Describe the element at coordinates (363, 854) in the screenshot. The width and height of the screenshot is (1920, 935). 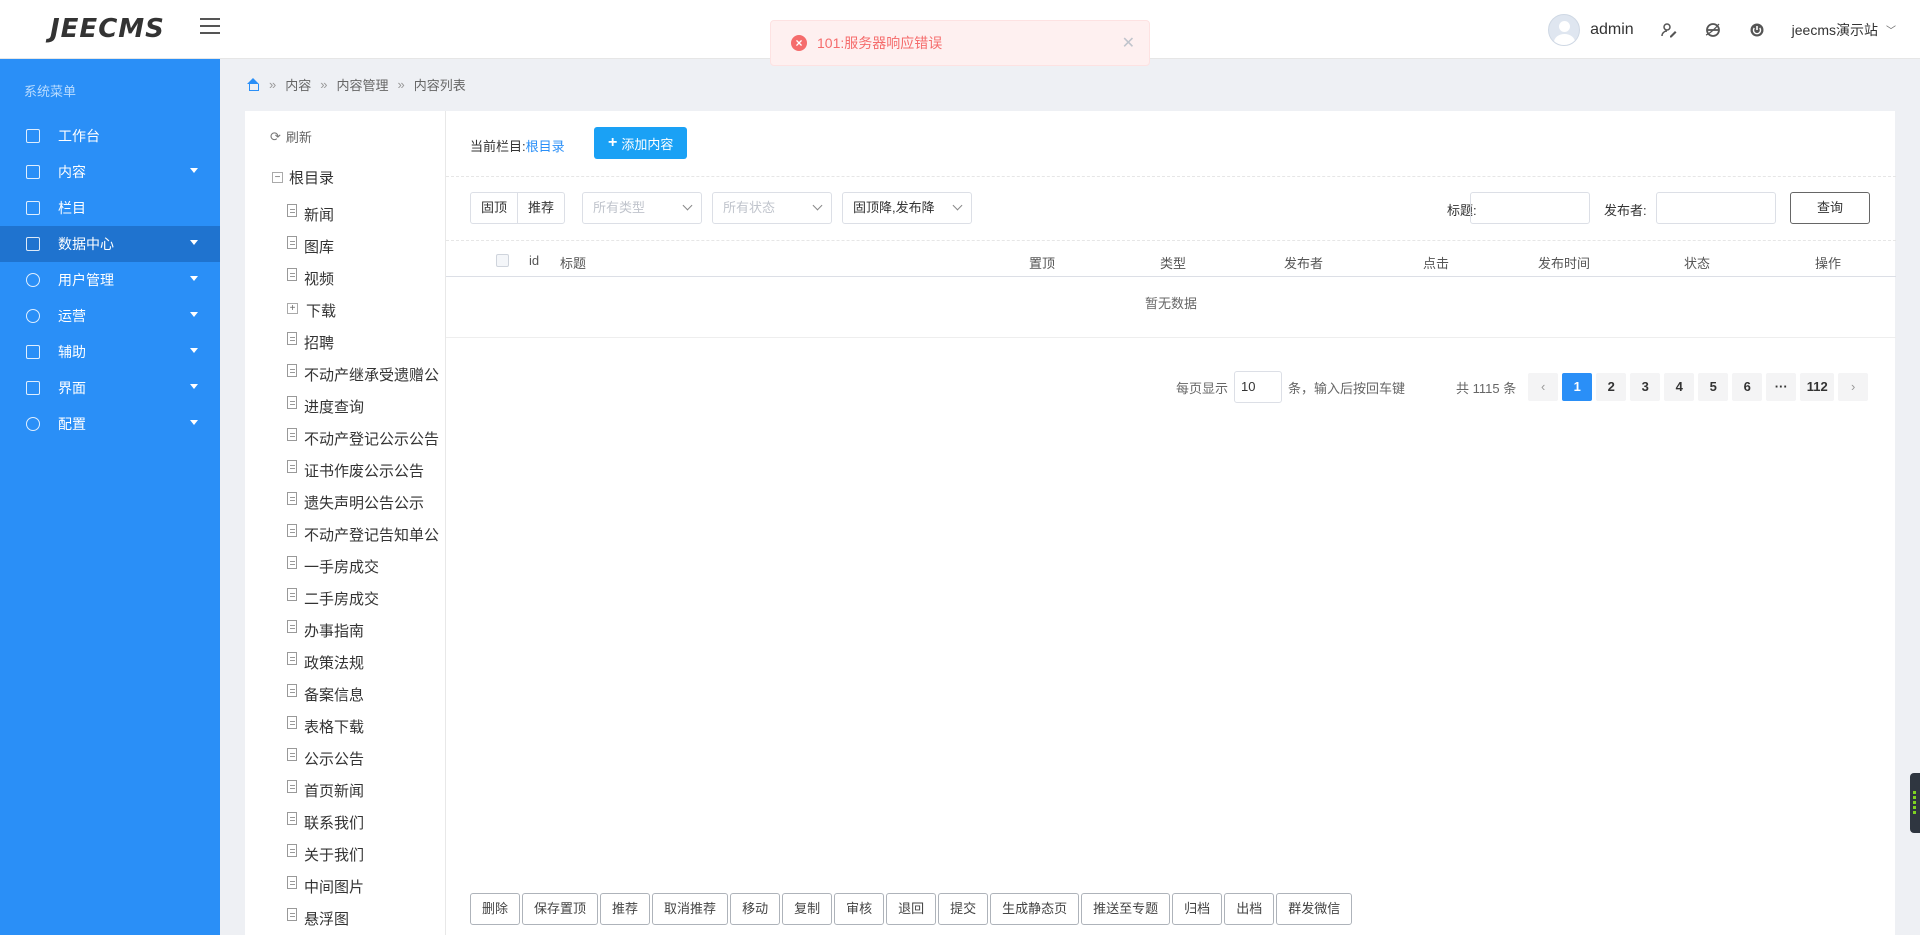
I see `tree-node: 关于我们` at that location.